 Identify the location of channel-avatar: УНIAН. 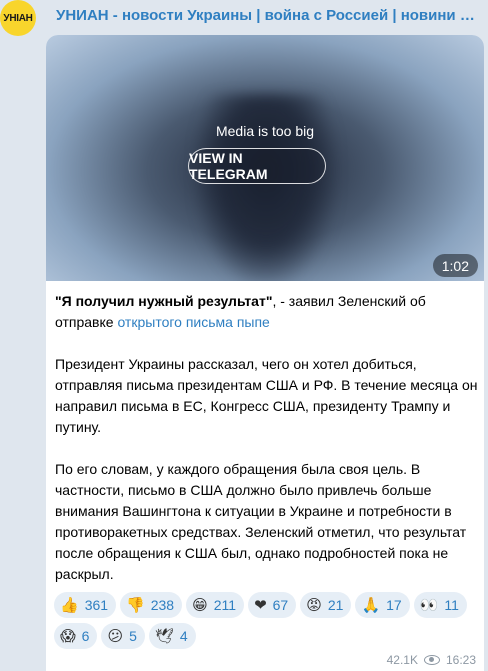
(18, 18).